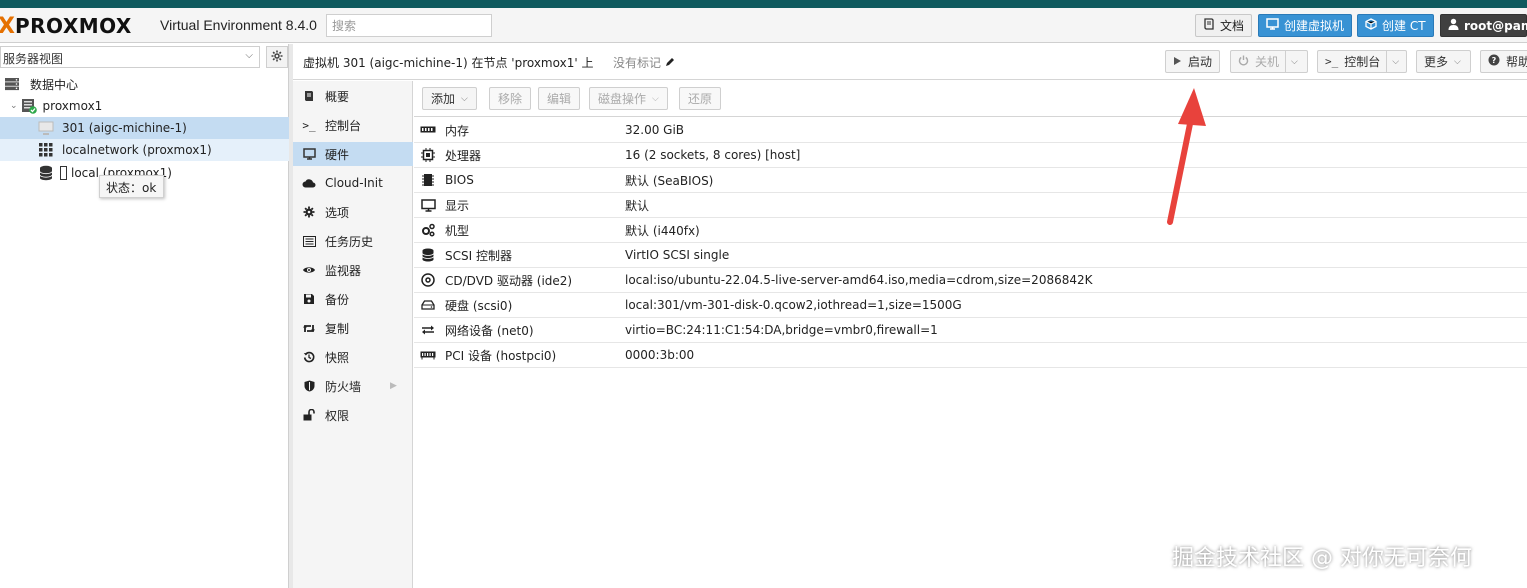 This screenshot has height=588, width=1527. What do you see at coordinates (63, 173) in the screenshot?
I see `storage-status-icon` at bounding box center [63, 173].